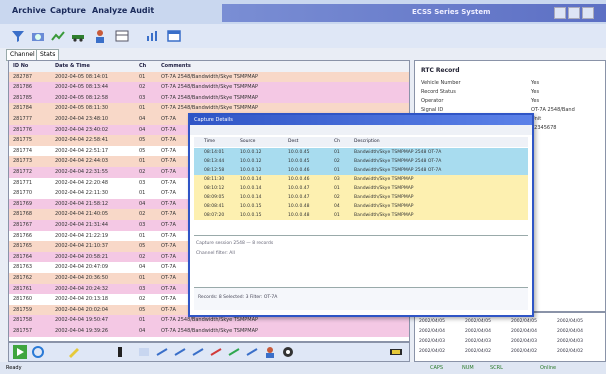  Describe the element at coordinates (120, 352) in the screenshot. I see `clip-icon` at that location.